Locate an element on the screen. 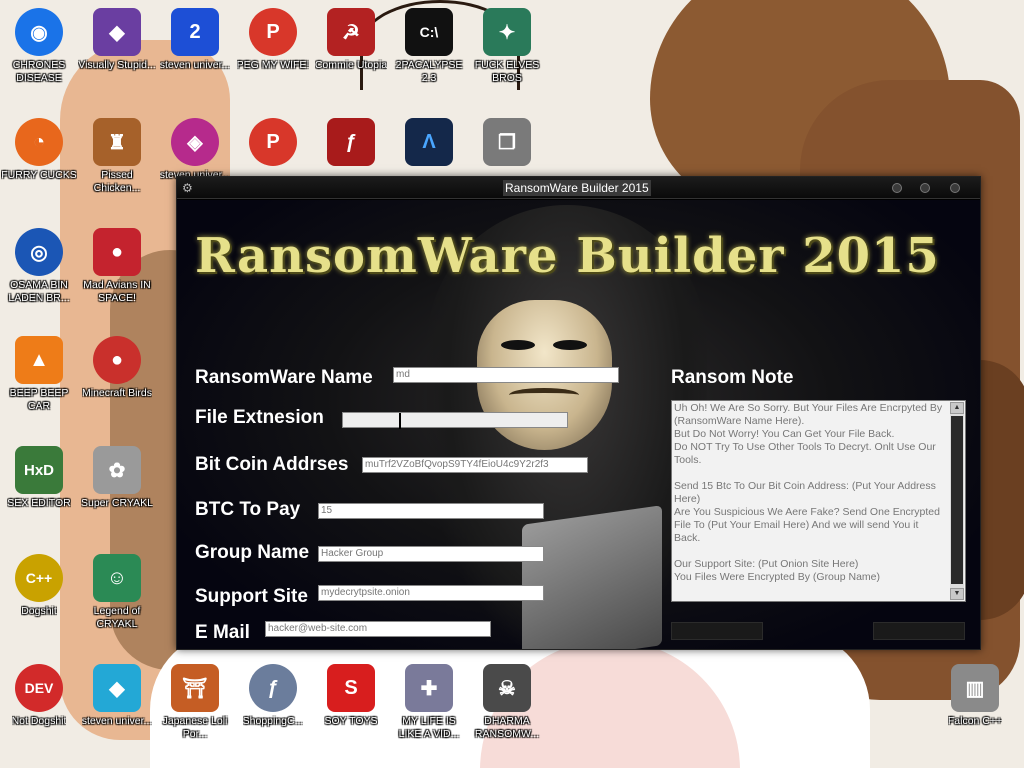  desktop-icon-notepad: Λ is located at coordinates (429, 142).